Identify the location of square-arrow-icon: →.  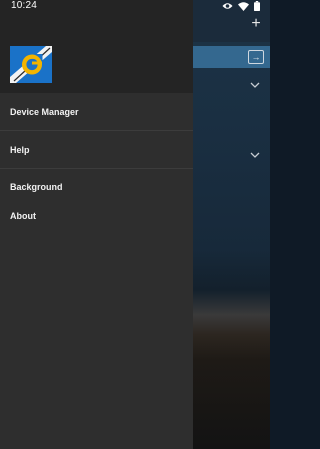
(256, 57).